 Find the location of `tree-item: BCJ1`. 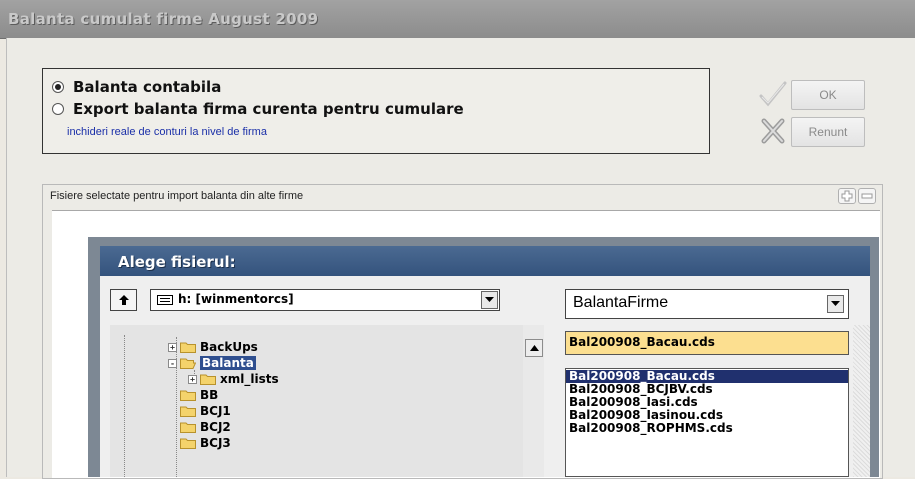

tree-item: BCJ1 is located at coordinates (205, 411).